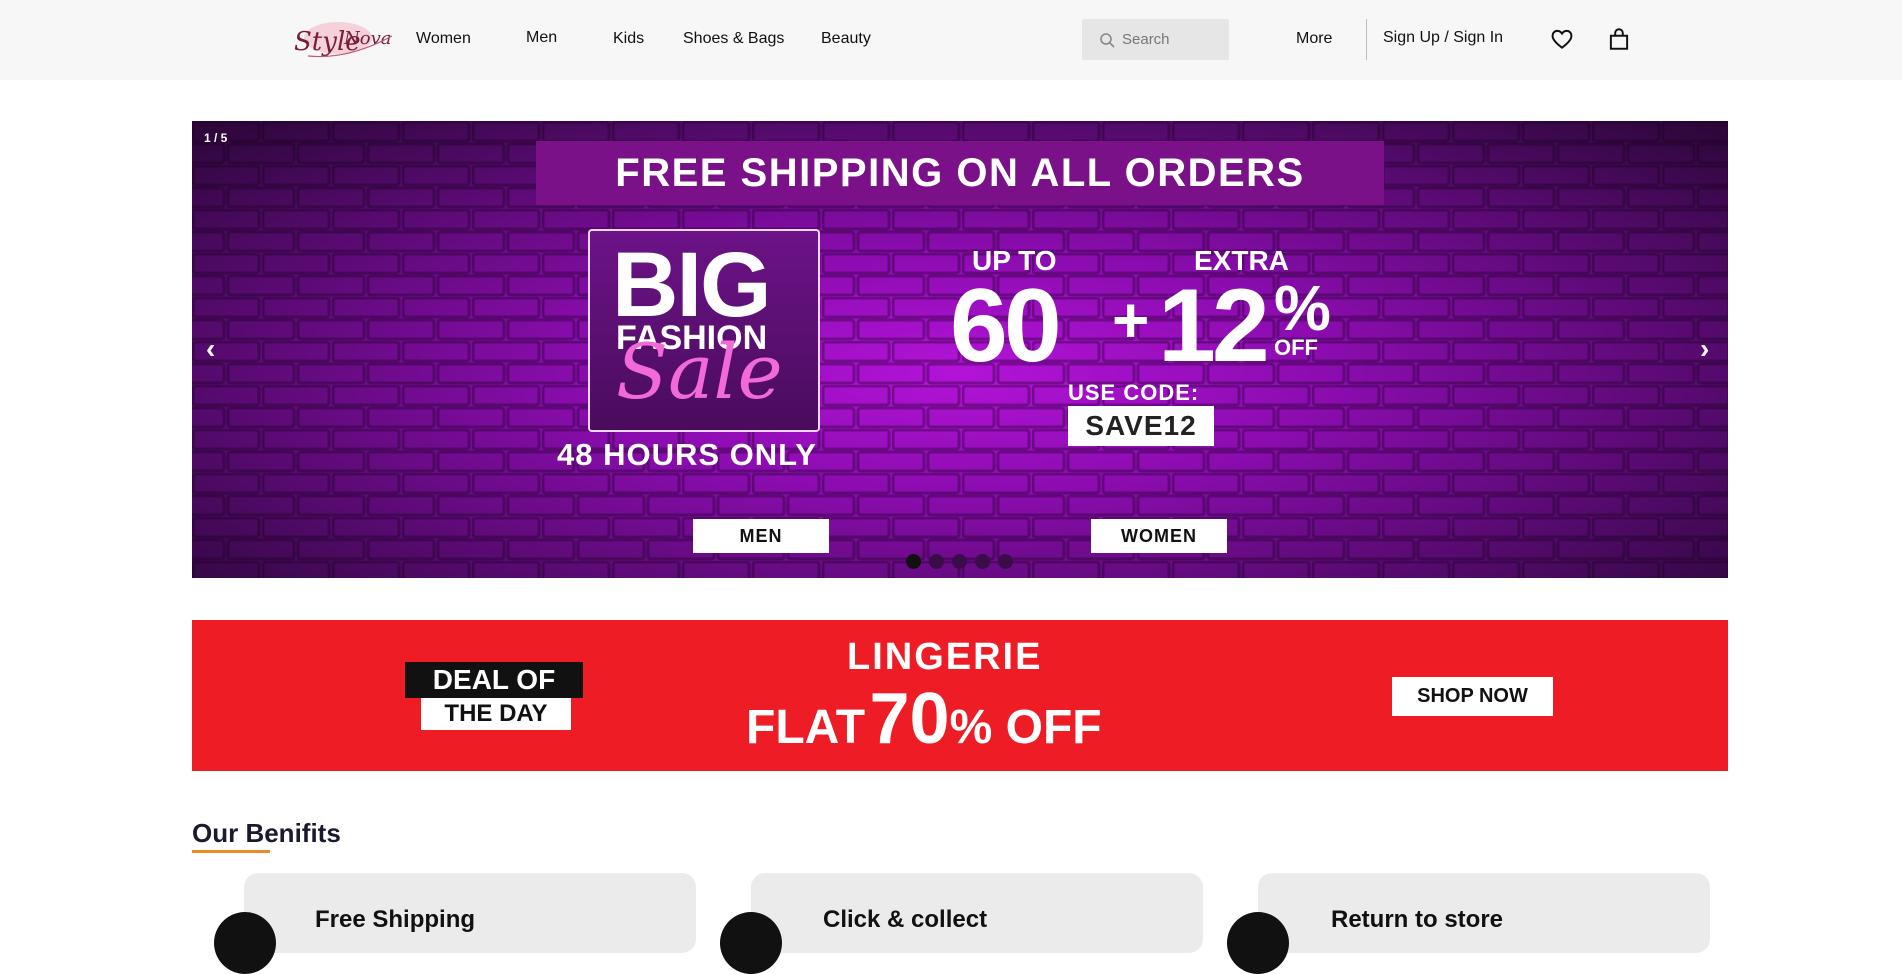  I want to click on nav-kids: Kids, so click(628, 39).